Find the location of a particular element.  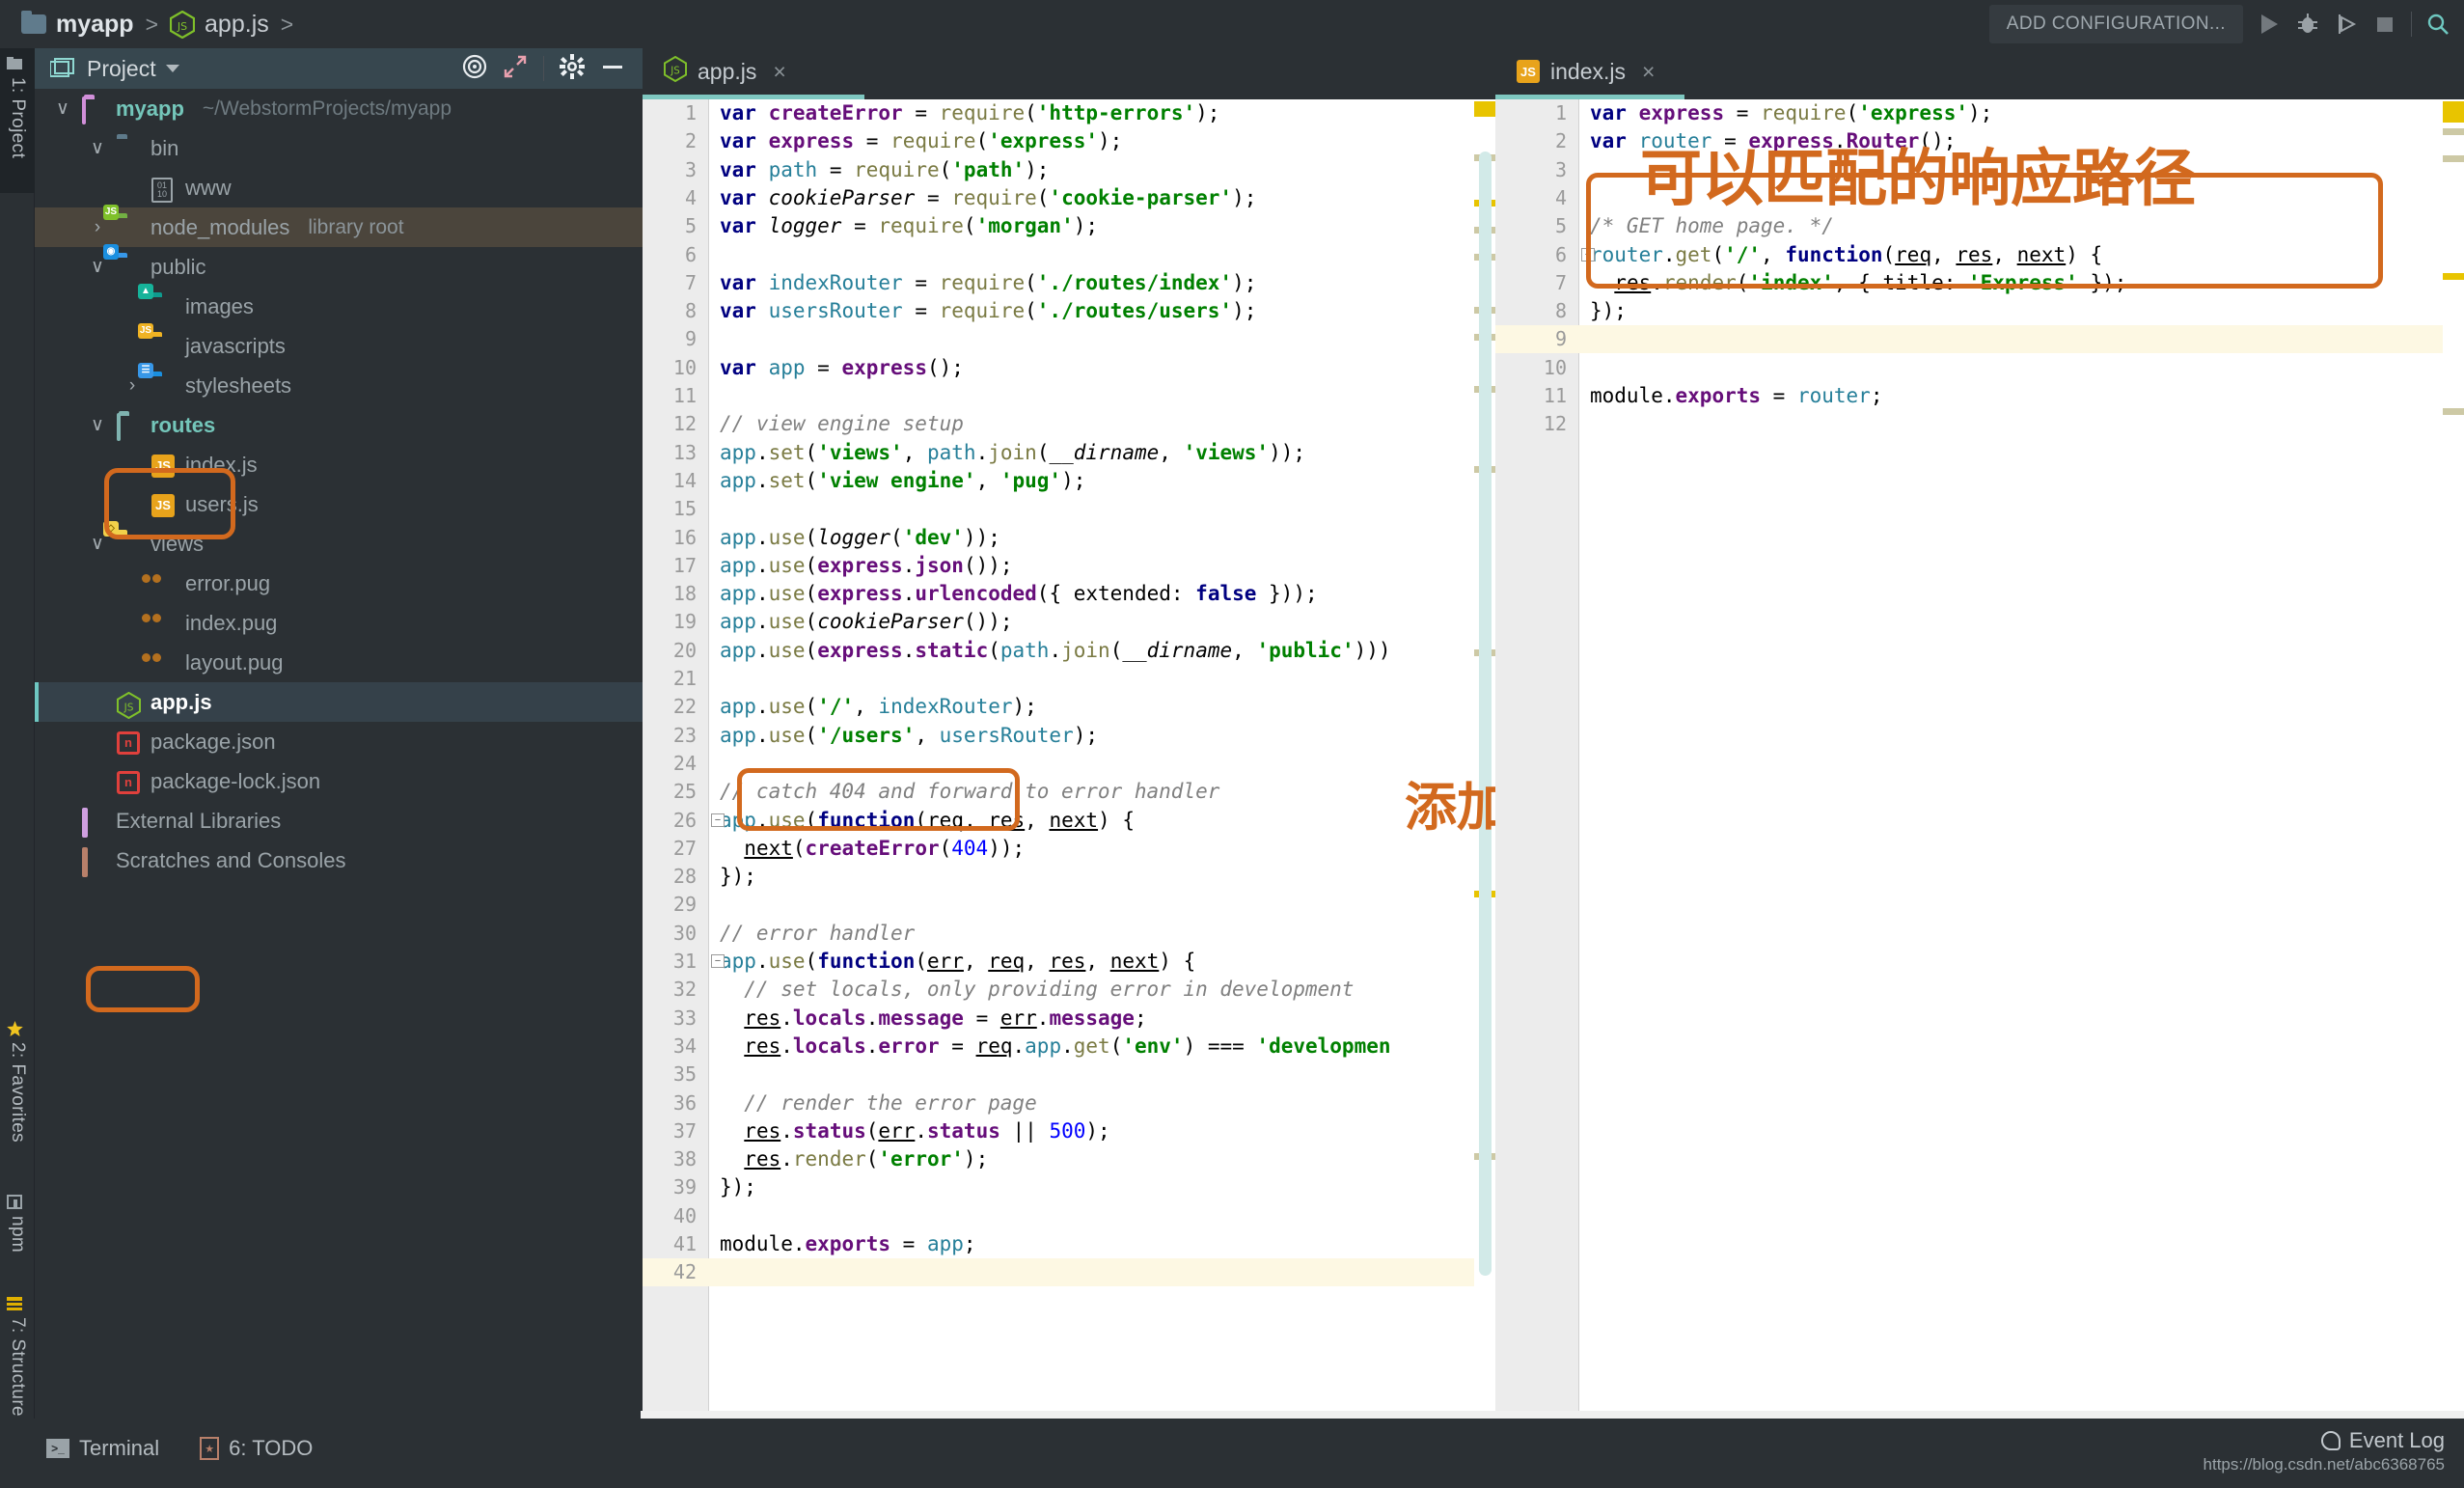

code-line: app.use(express.json()); is located at coordinates (866, 566).